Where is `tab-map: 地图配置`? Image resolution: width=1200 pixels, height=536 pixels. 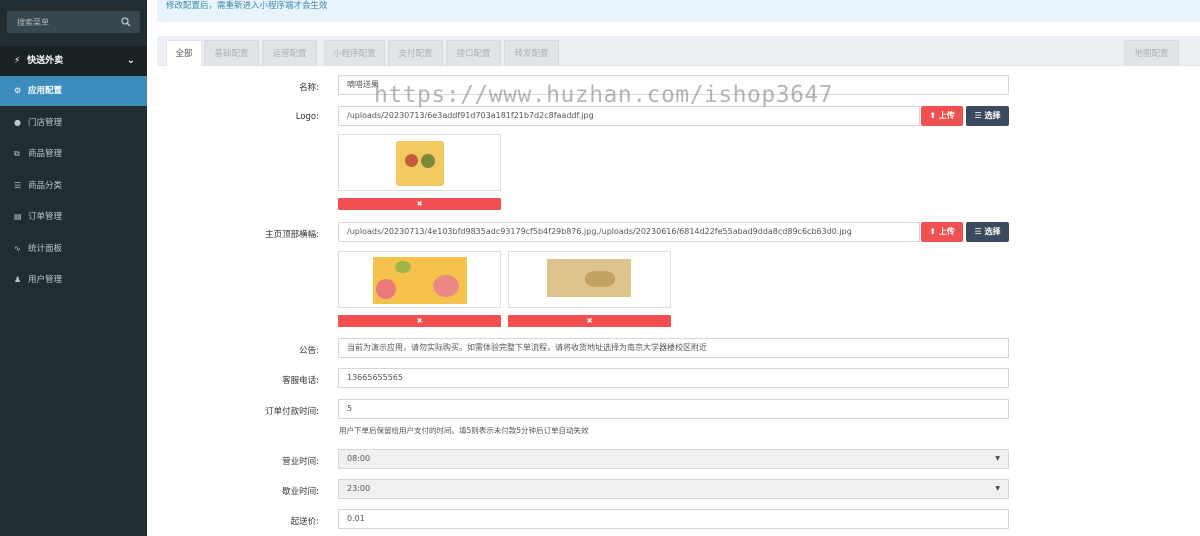 tab-map: 地图配置 is located at coordinates (1151, 53).